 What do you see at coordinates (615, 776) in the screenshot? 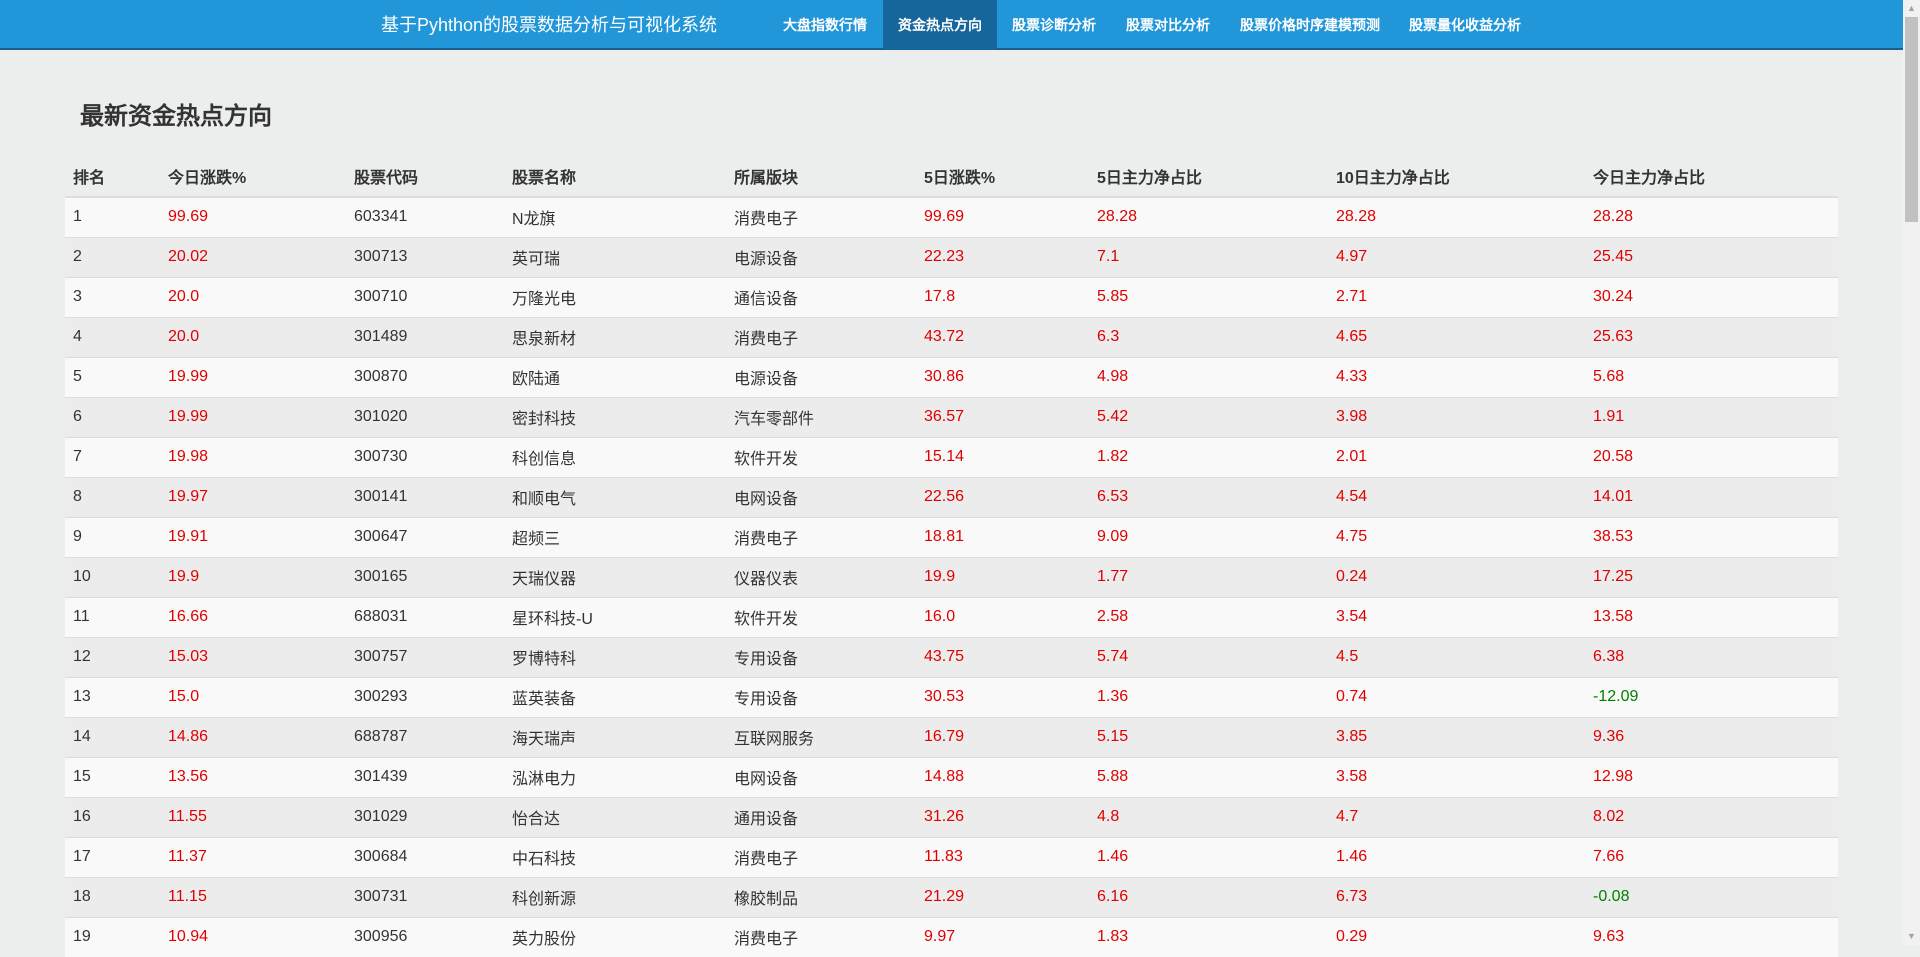
I see `table-cell: 泓淋电力` at bounding box center [615, 776].